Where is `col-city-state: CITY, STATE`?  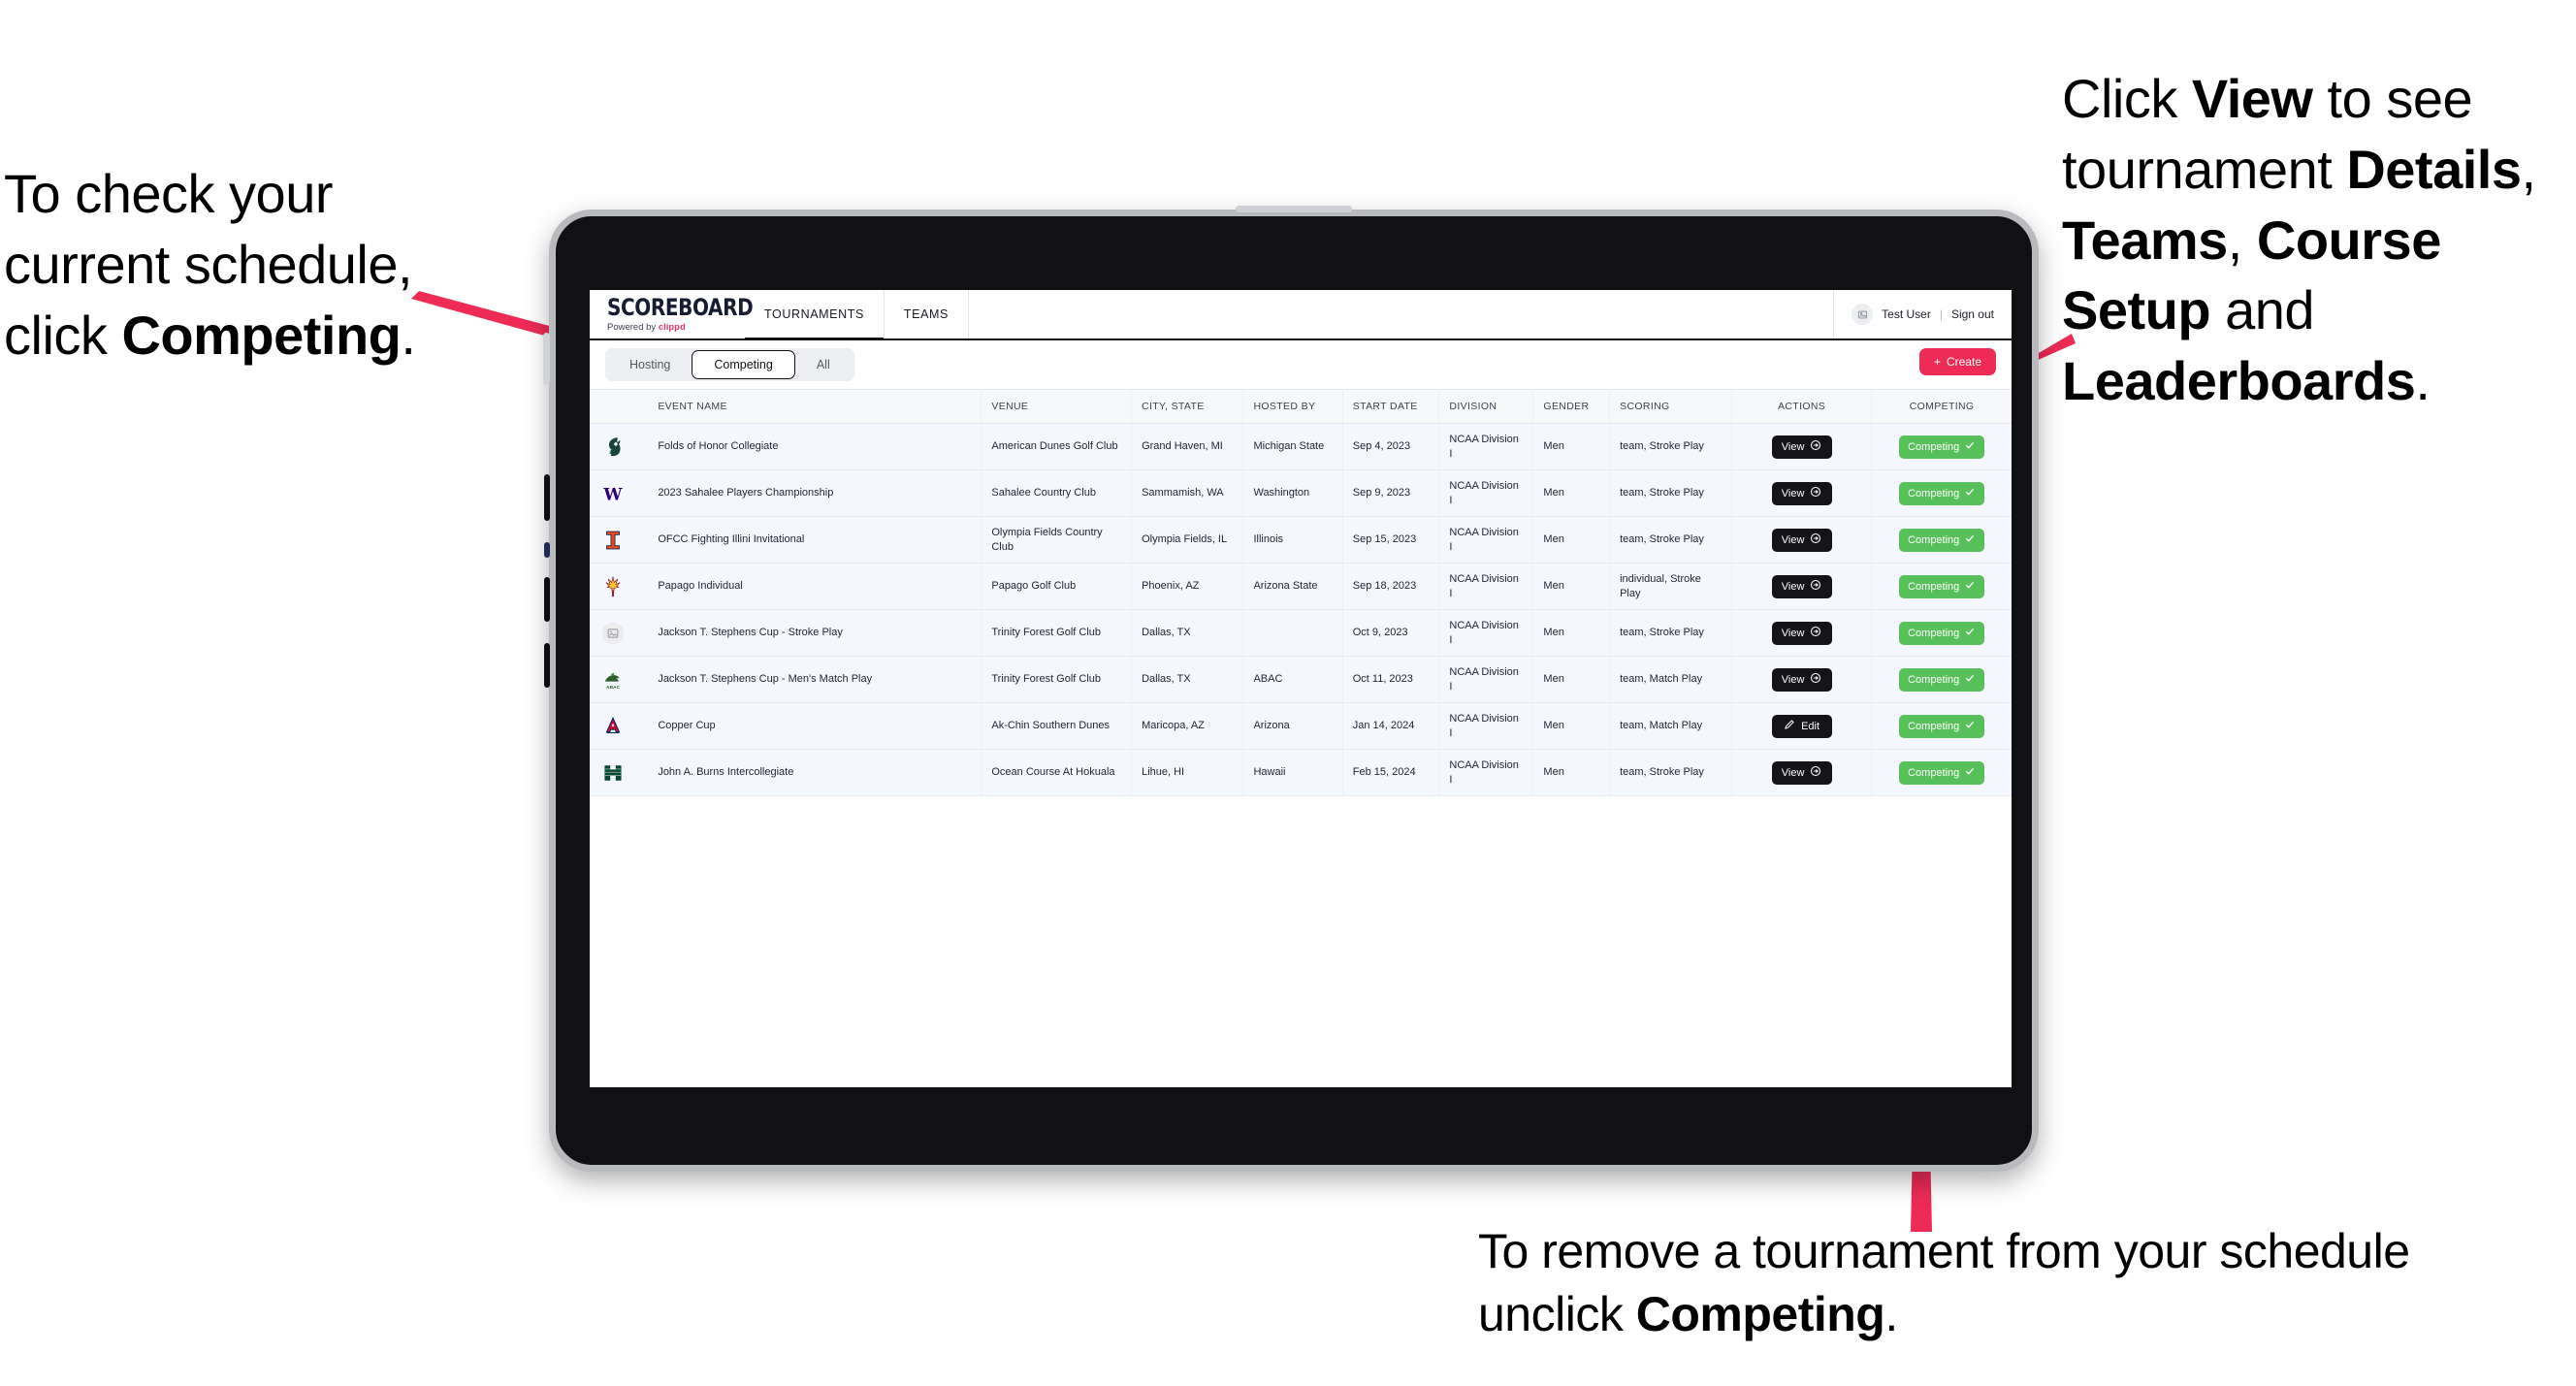
col-city-state: CITY, STATE is located at coordinates (1187, 406).